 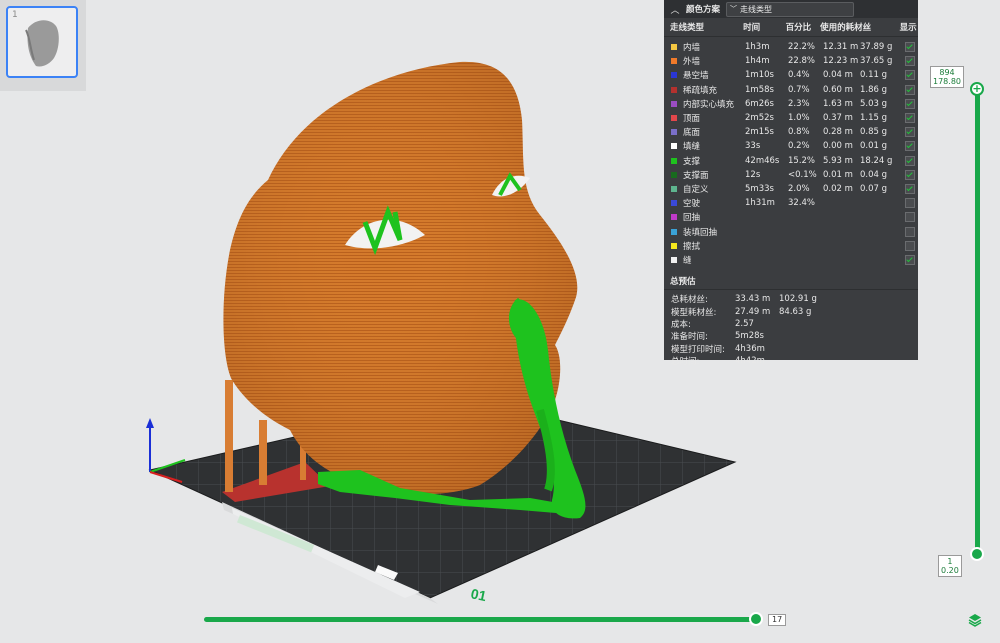 I want to click on summary-row: 模型打印时间: 4h36m, so click(x=791, y=349).